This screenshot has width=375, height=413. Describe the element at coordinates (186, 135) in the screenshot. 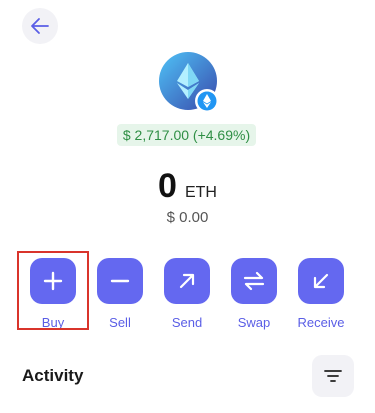

I see `price-change-badge: $ 2,717.00 (+4.69%)` at that location.